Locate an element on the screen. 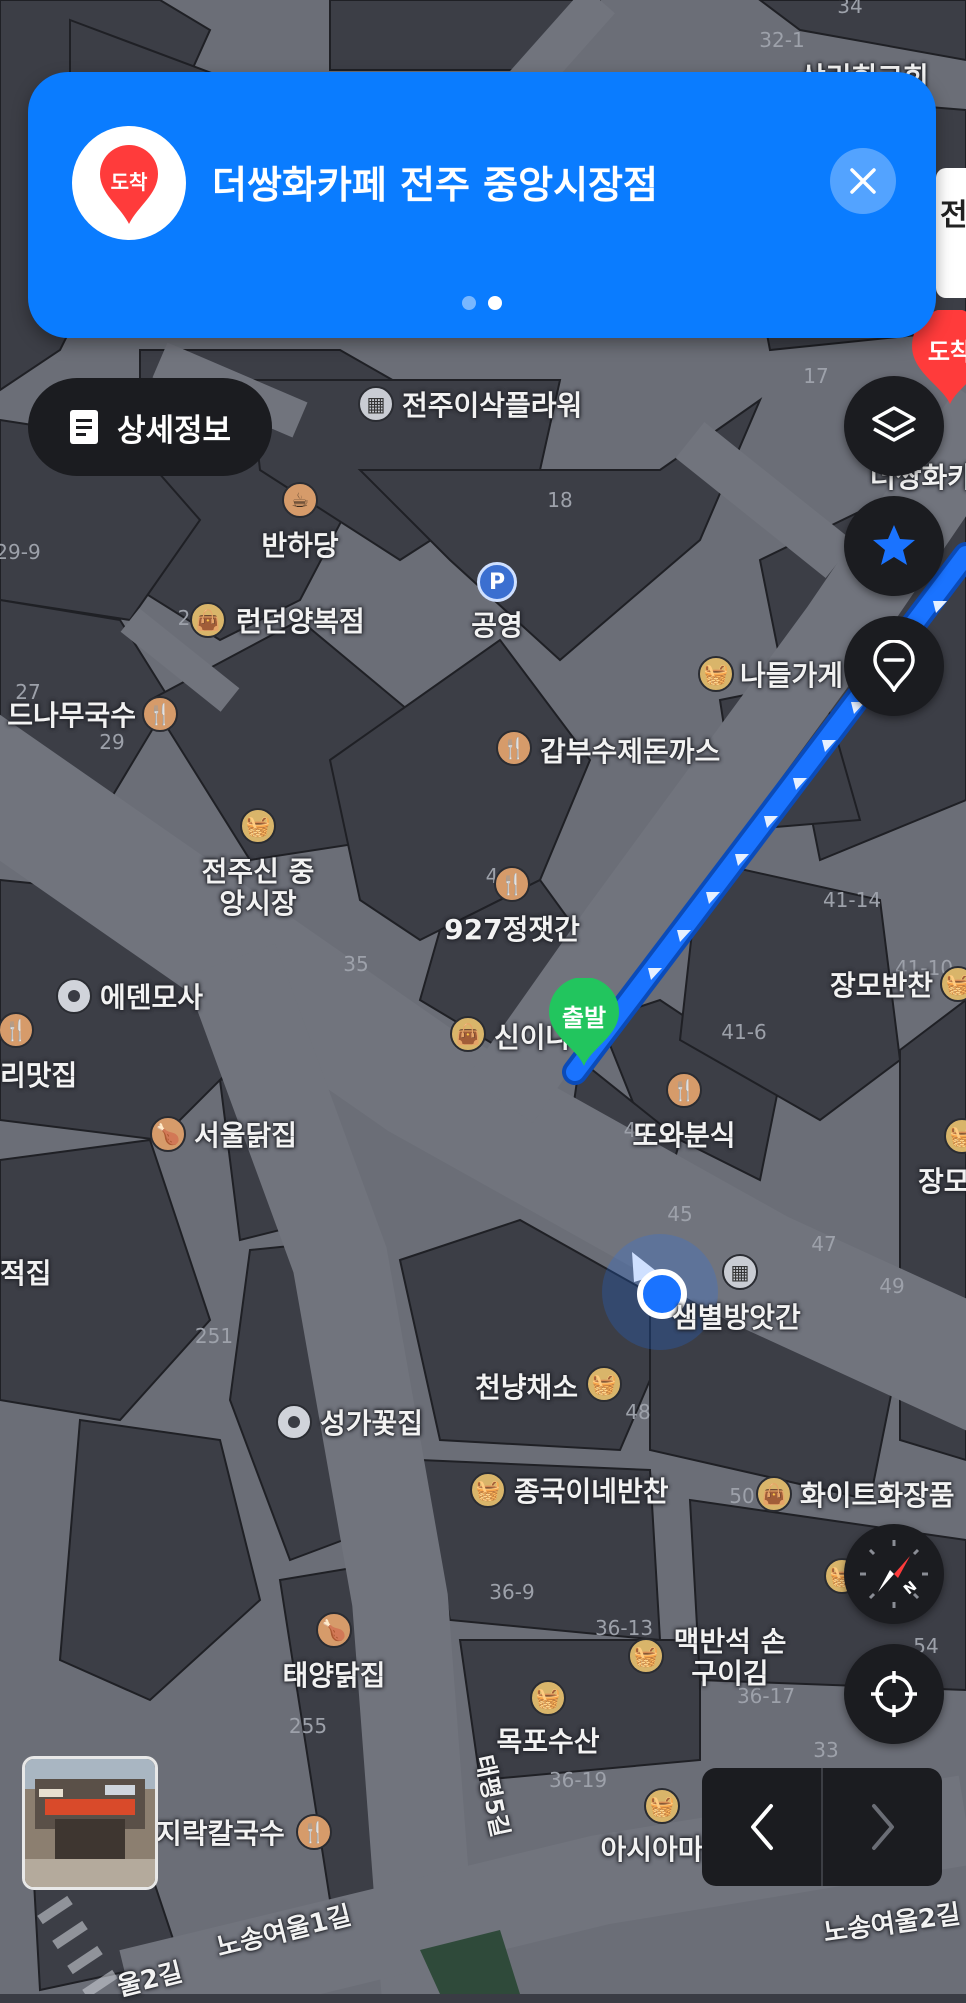 This screenshot has width=966, height=2003. lot-number: 33 is located at coordinates (826, 1750).